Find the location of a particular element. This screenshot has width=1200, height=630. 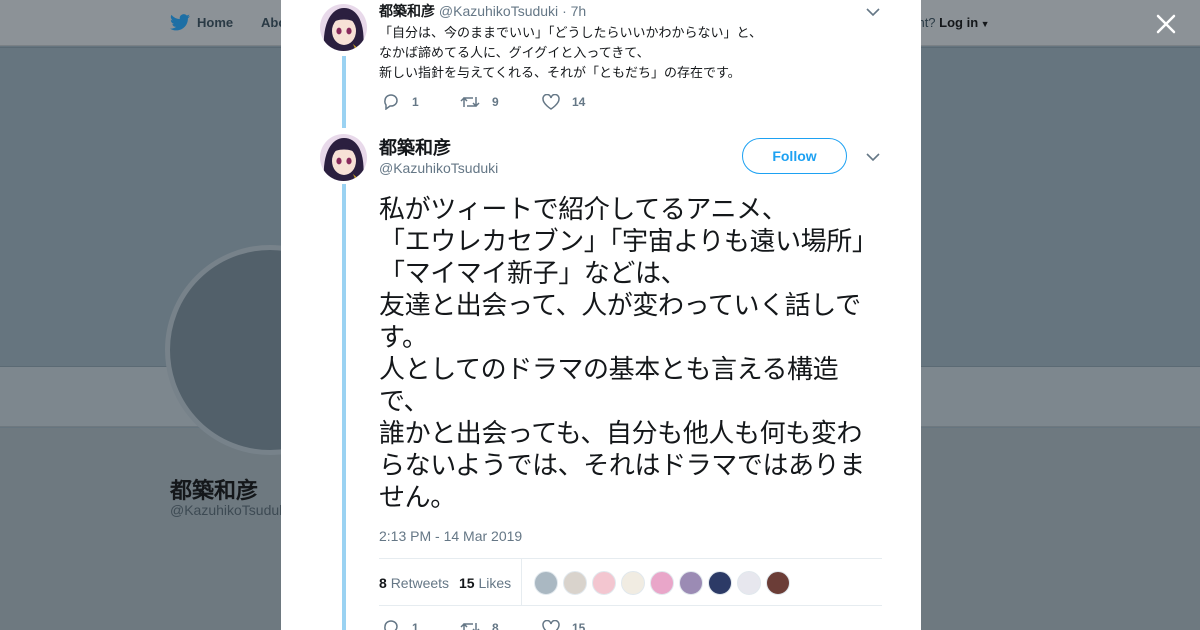

main-tweet-actions: 1 8 15 is located at coordinates (495, 624).